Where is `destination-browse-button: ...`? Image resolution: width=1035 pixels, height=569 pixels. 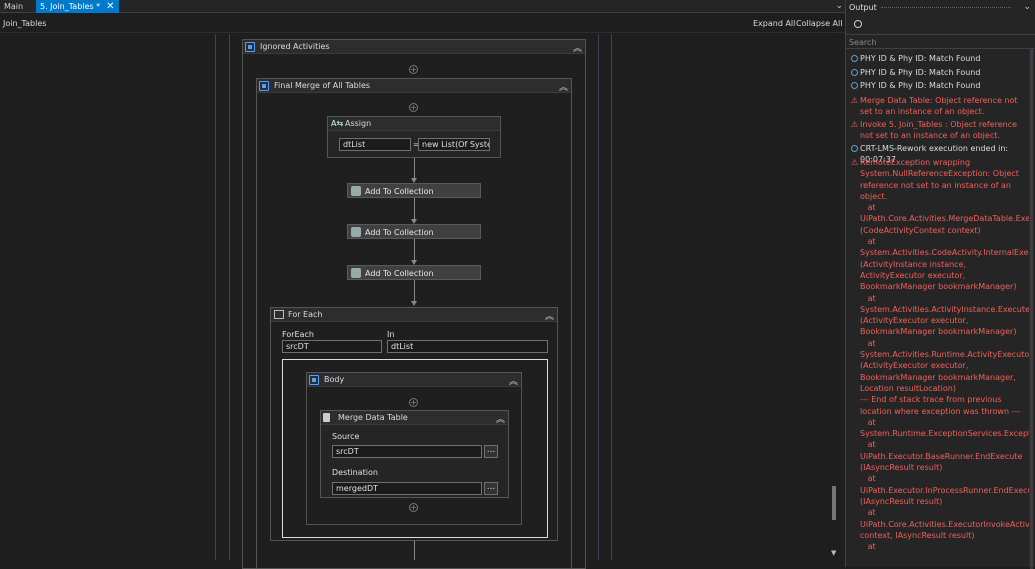 destination-browse-button: ... is located at coordinates (491, 488).